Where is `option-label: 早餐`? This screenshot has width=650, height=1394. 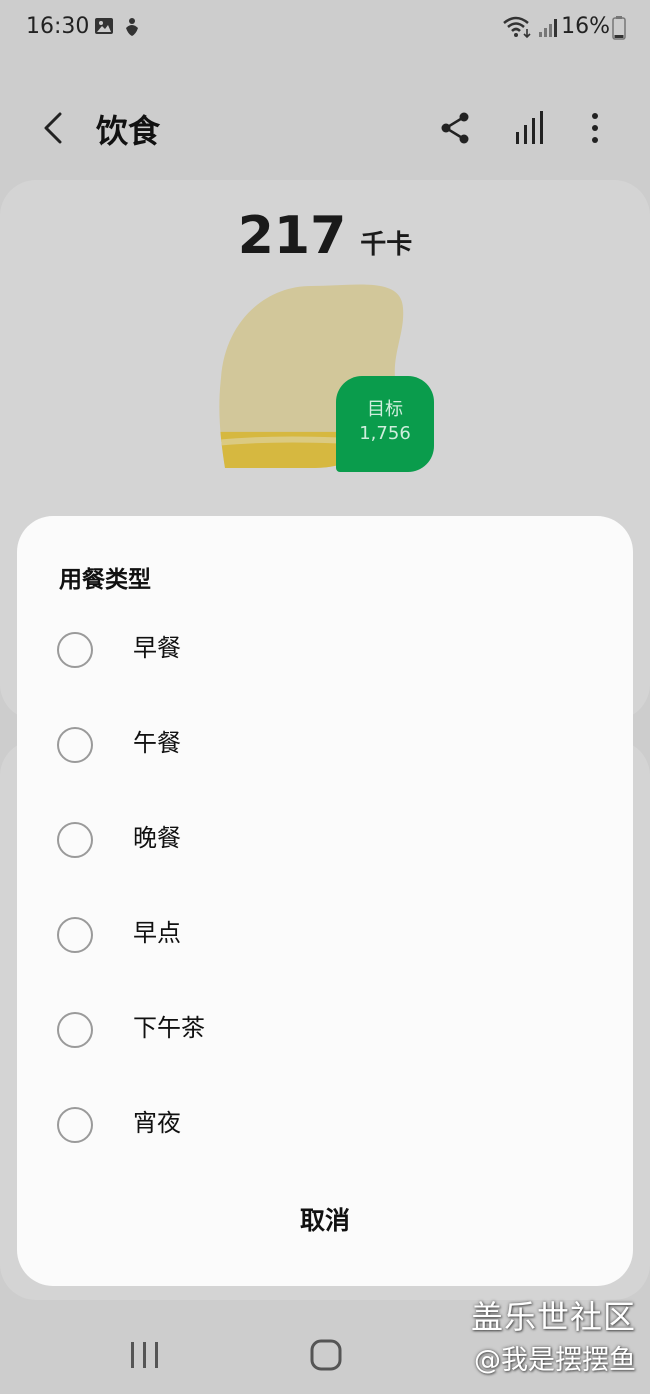 option-label: 早餐 is located at coordinates (157, 648).